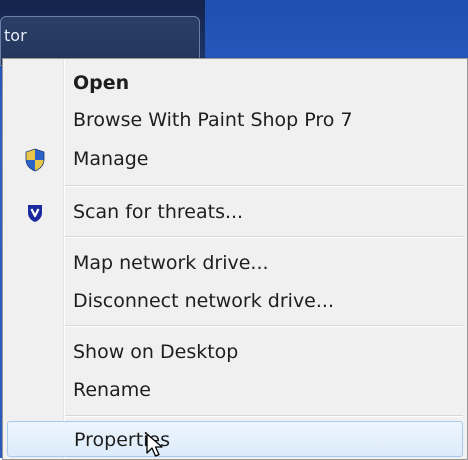 This screenshot has width=468, height=460. I want to click on menu-item-properties: Properties, so click(235, 439).